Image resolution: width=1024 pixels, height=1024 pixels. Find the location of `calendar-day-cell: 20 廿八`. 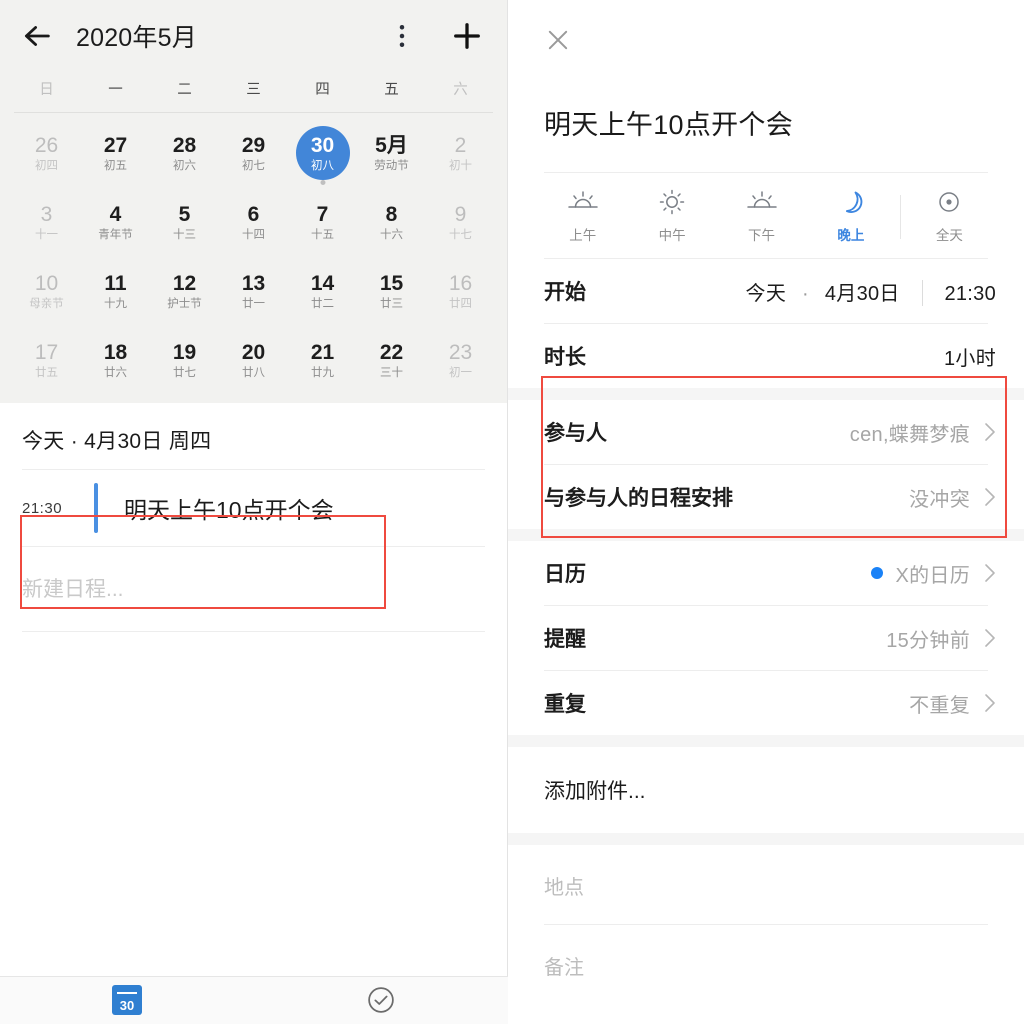

calendar-day-cell: 20 廿八 is located at coordinates (253, 360).